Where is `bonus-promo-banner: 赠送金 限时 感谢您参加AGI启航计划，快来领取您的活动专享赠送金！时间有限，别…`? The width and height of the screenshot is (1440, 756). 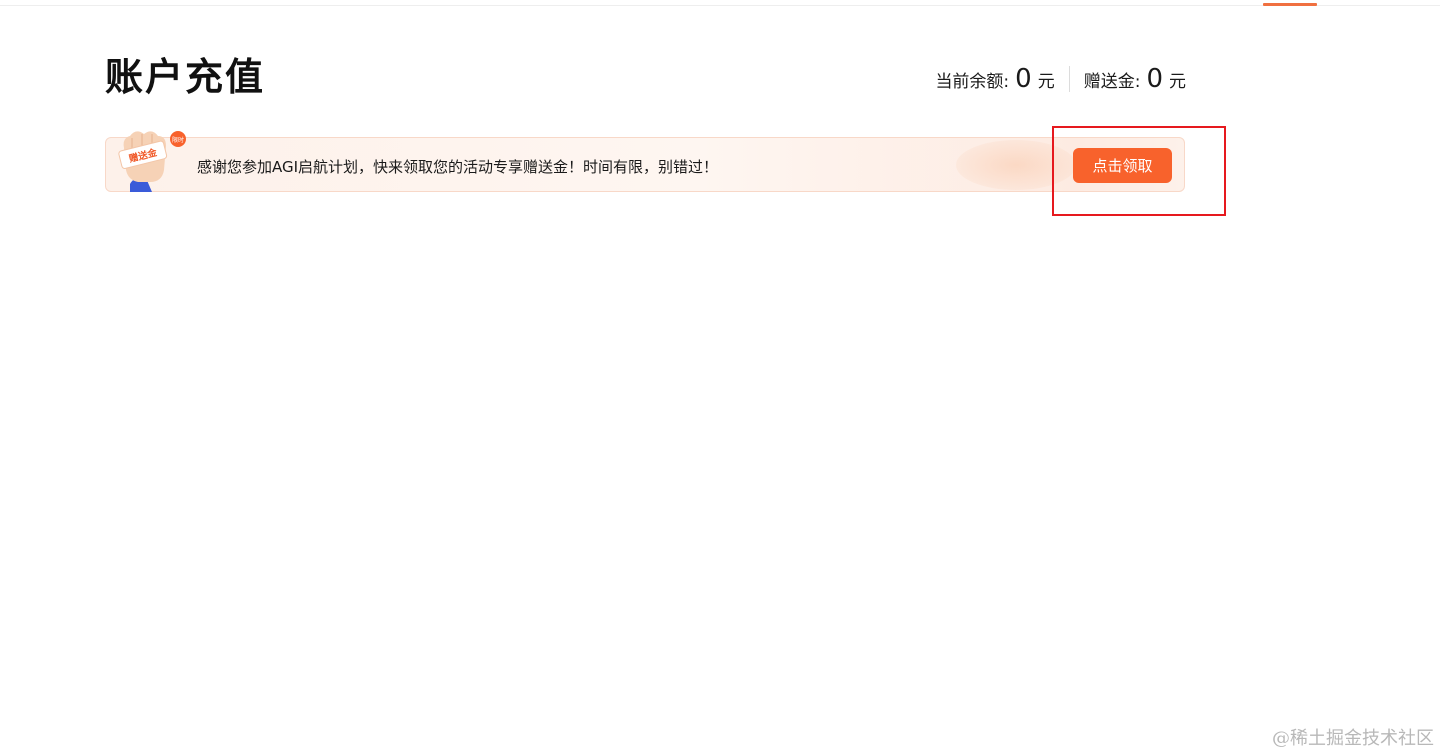
bonus-promo-banner: 赠送金 限时 感谢您参加AGI启航计划，快来领取您的活动专享赠送金！时间有限，别… is located at coordinates (645, 161).